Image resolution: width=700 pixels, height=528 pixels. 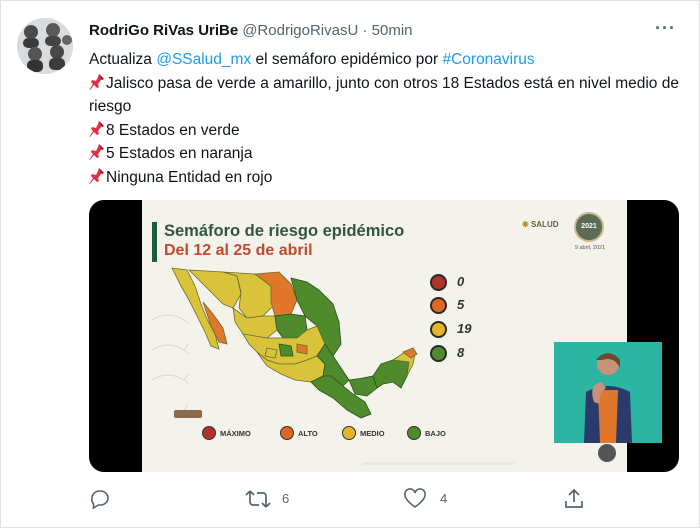 I want to click on tweet-line: 8 Estados en verde, so click(x=173, y=130).